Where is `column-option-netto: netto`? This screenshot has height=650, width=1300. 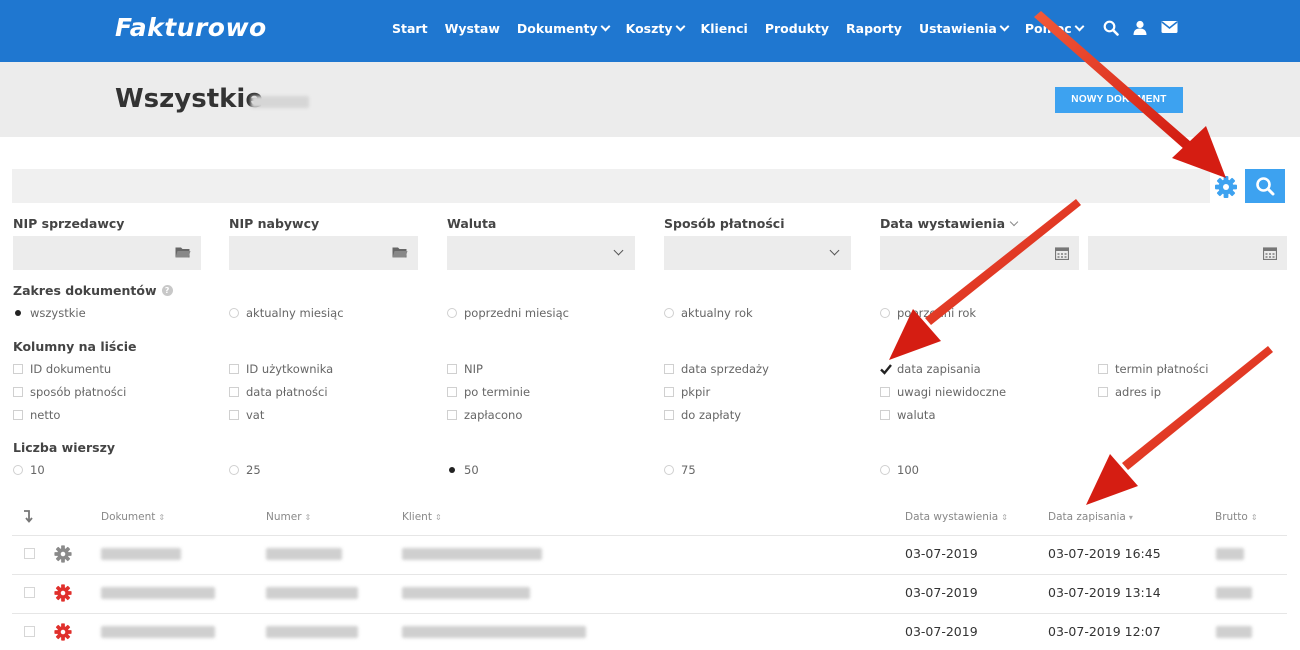 column-option-netto: netto is located at coordinates (36, 415).